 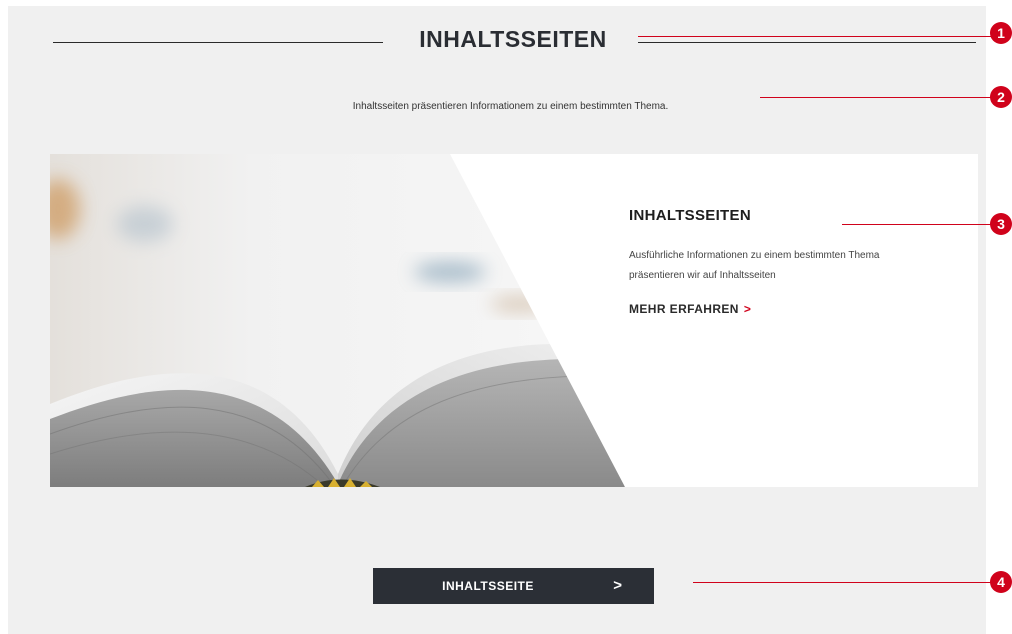 I want to click on title-divider-right, so click(x=807, y=42).